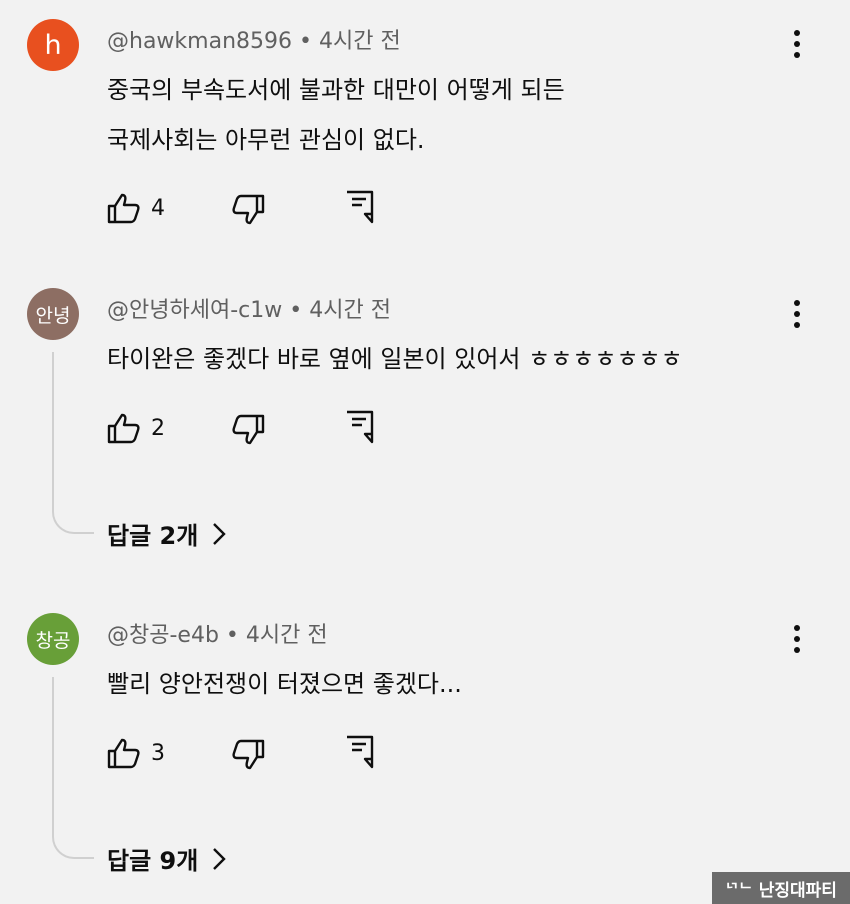  Describe the element at coordinates (158, 753) in the screenshot. I see `like-count: 3` at that location.